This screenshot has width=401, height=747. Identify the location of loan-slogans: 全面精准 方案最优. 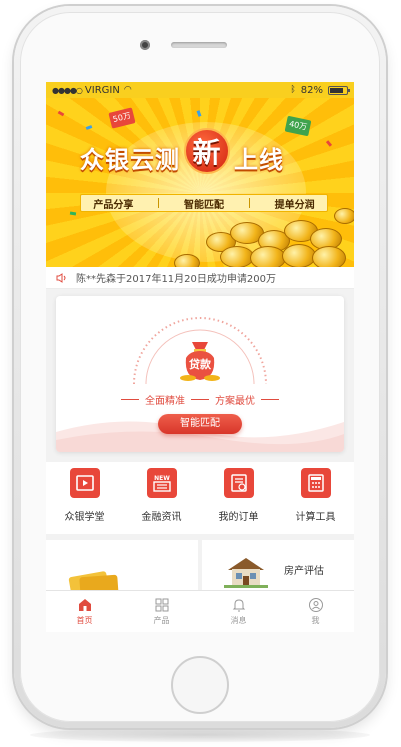
(200, 399).